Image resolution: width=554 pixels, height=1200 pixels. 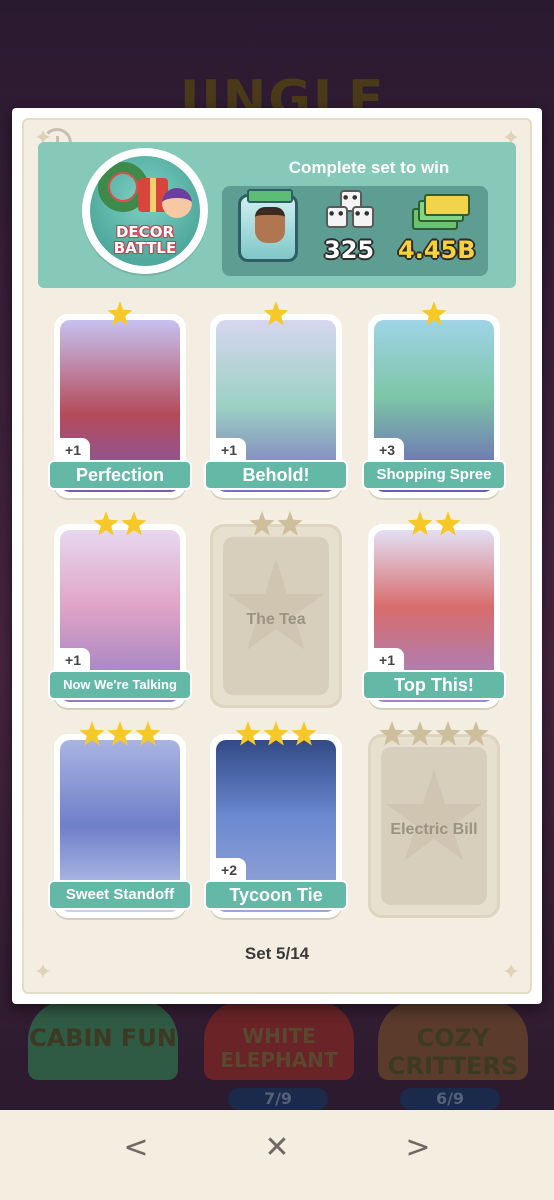 What do you see at coordinates (369, 167) in the screenshot?
I see `header-title: Complete set to win` at bounding box center [369, 167].